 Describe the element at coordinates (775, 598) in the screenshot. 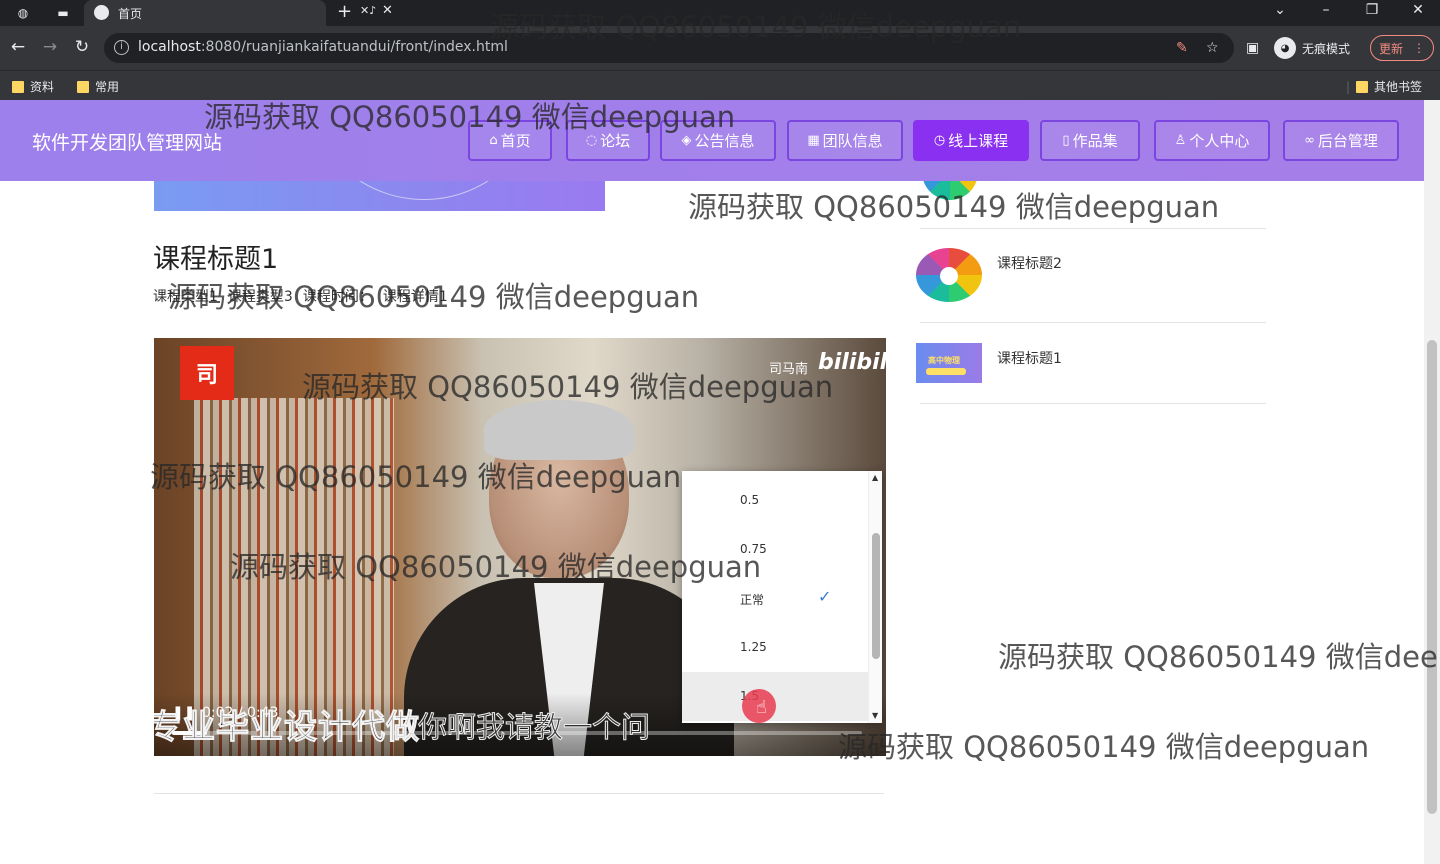

I see `speed-option-normal: 正常 ✓` at that location.